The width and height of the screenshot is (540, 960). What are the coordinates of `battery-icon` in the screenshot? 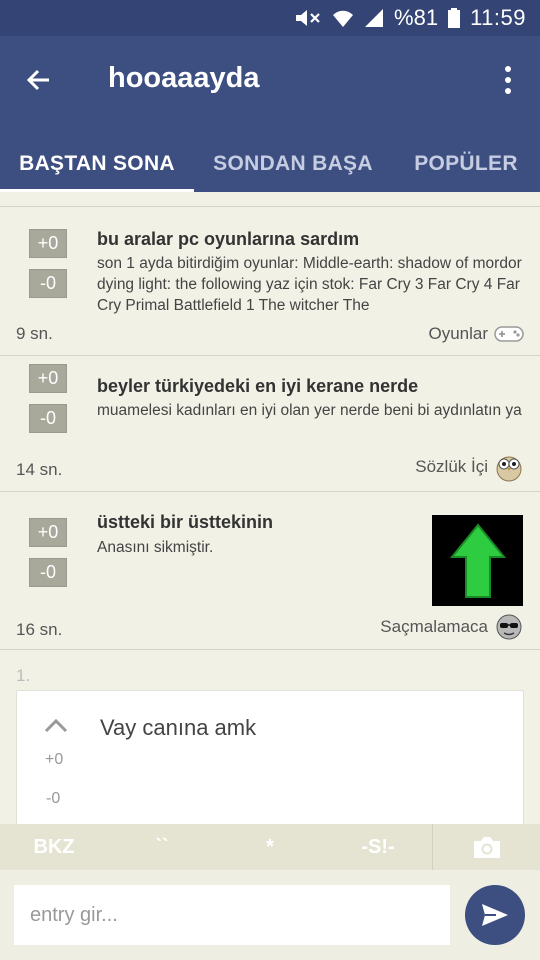 It's located at (454, 18).